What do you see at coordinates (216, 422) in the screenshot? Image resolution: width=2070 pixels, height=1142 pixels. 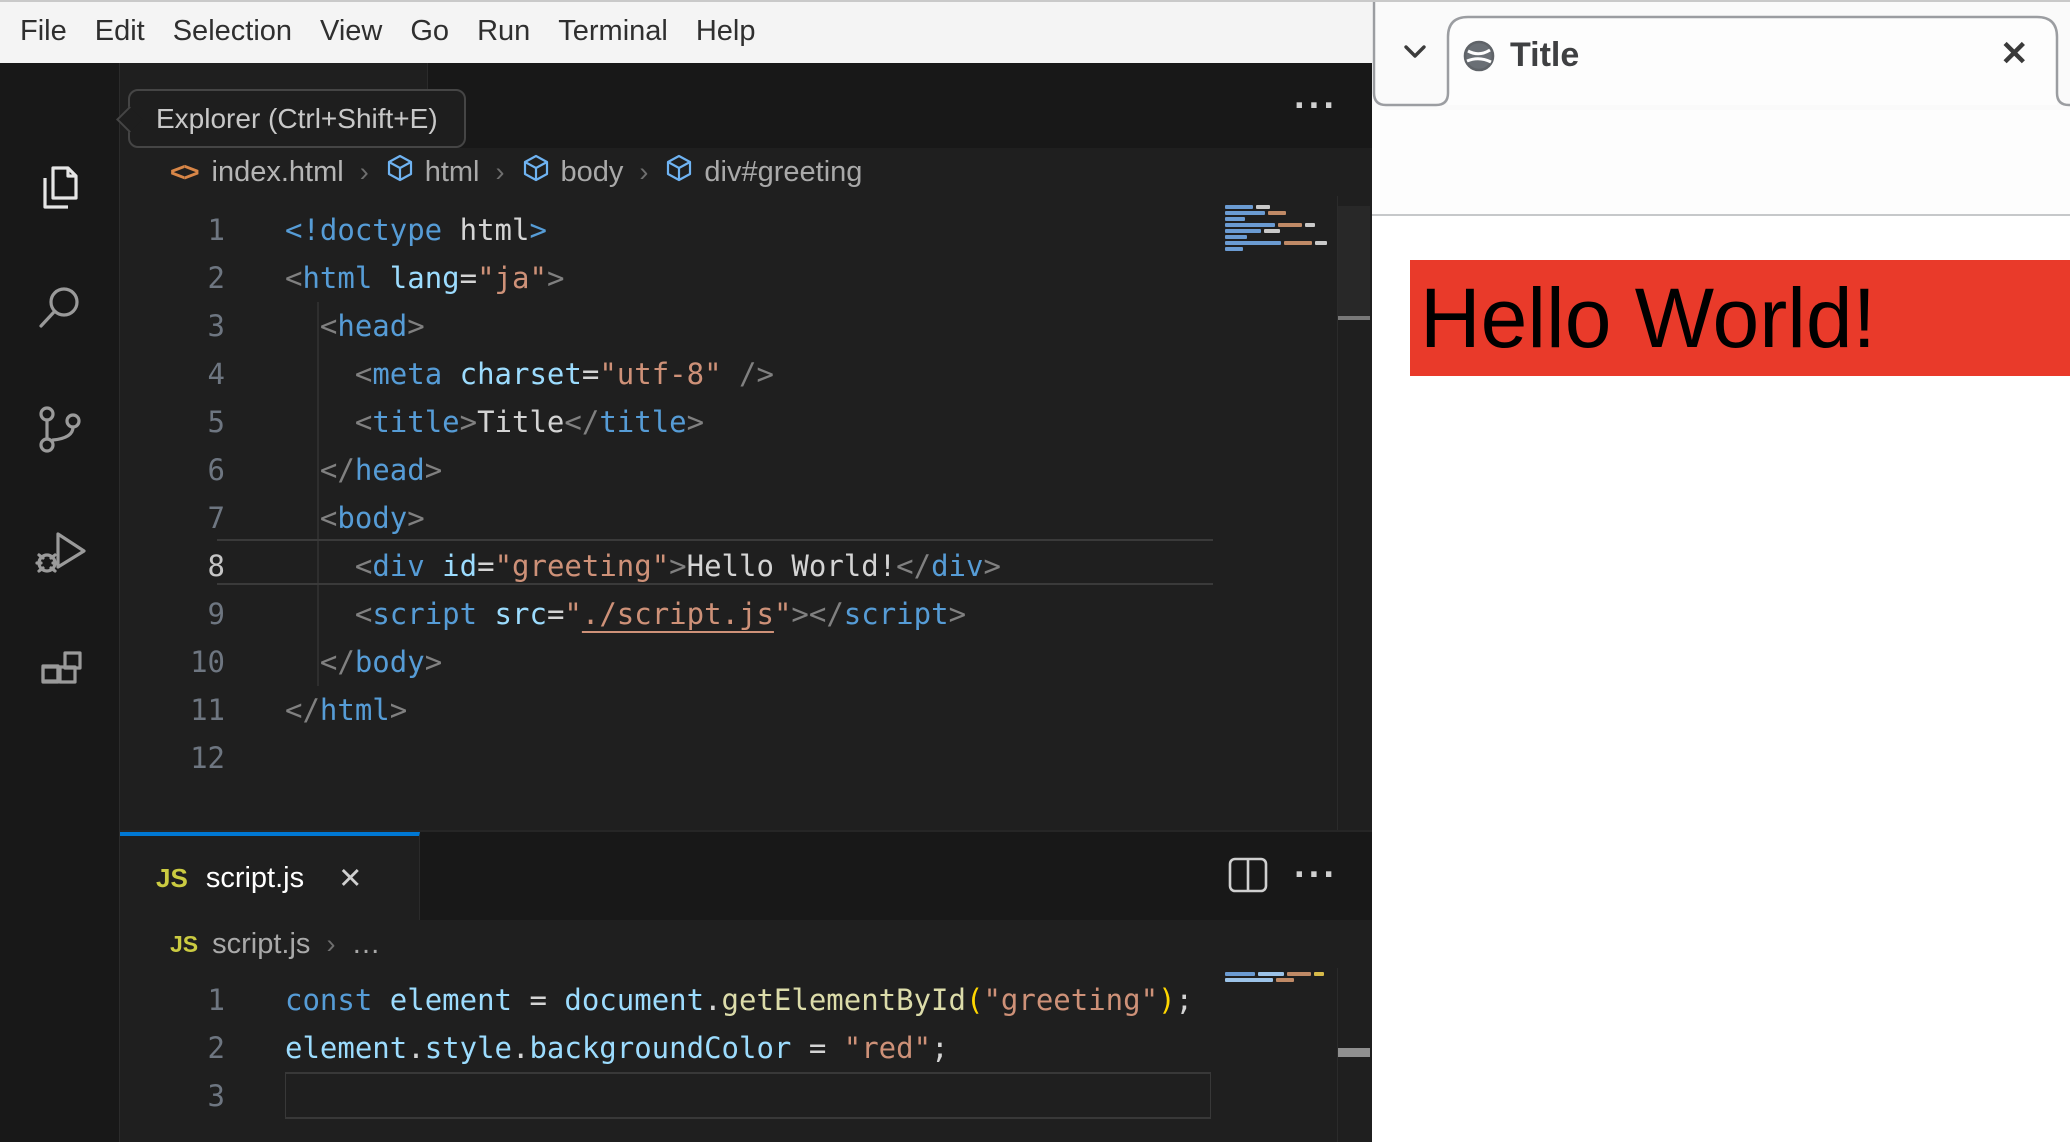 I see `line-number: 5` at bounding box center [216, 422].